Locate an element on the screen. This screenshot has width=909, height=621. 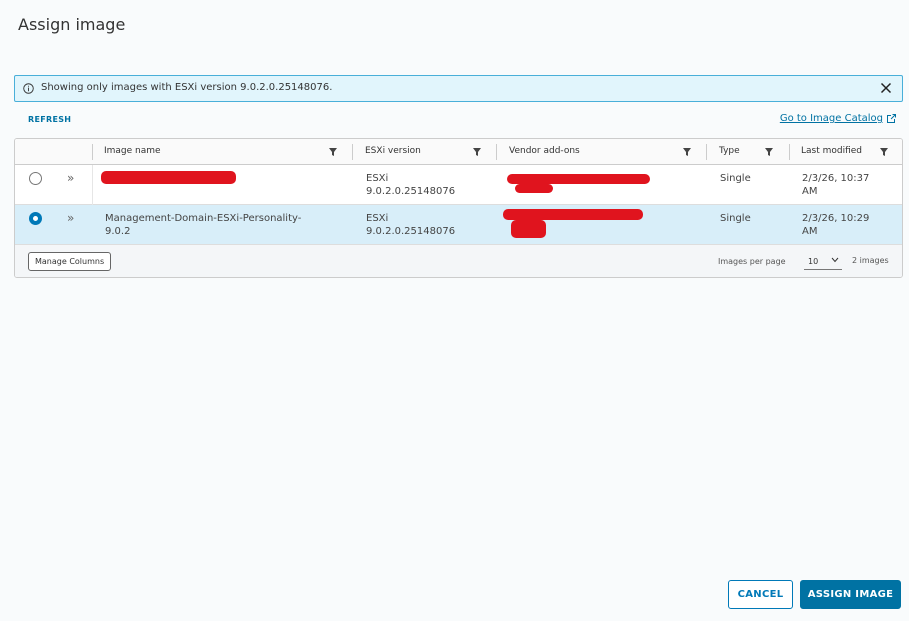
column-header-label: Last modified is located at coordinates (832, 151).